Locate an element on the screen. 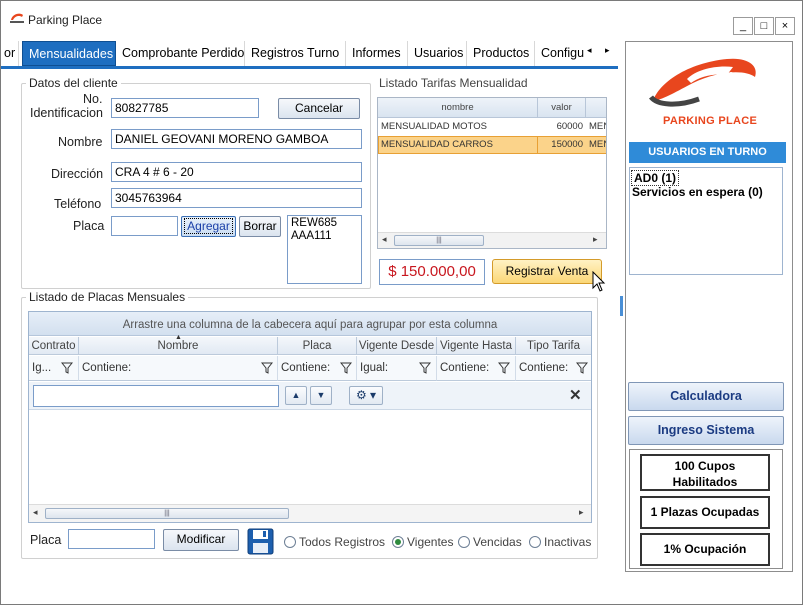  save-disk-icon is located at coordinates (260, 541).